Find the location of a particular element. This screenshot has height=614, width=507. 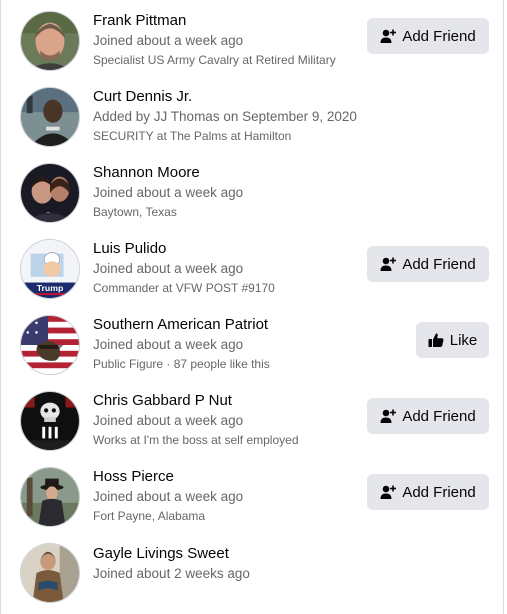

member-detail-text: Commander at VFW POST #9170 is located at coordinates (184, 288).